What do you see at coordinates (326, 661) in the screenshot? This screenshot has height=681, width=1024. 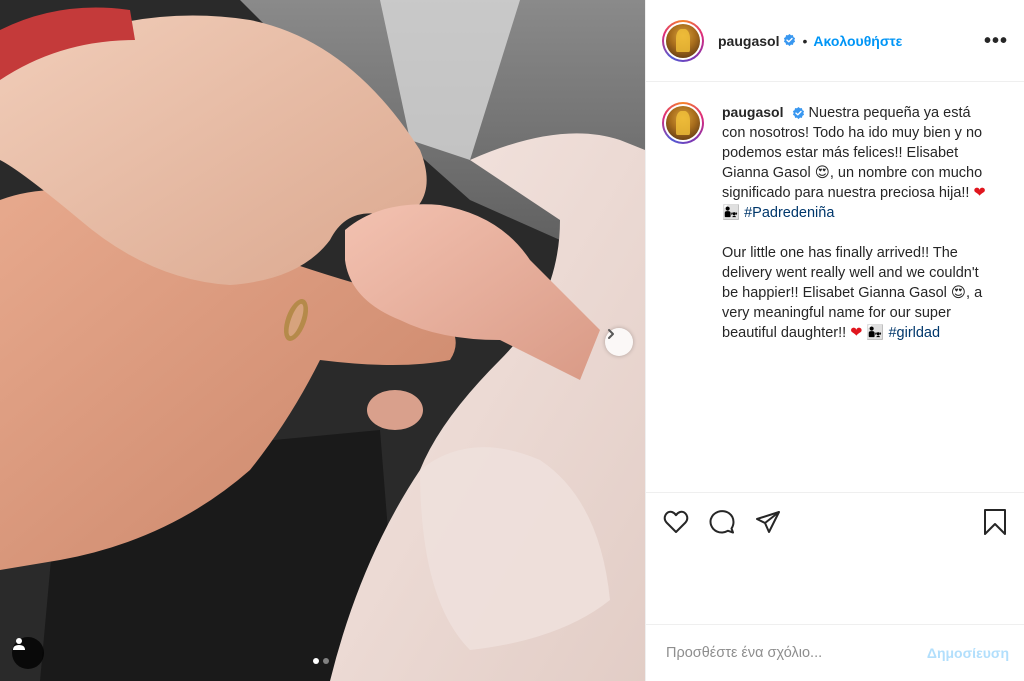 I see `carousel-dot` at bounding box center [326, 661].